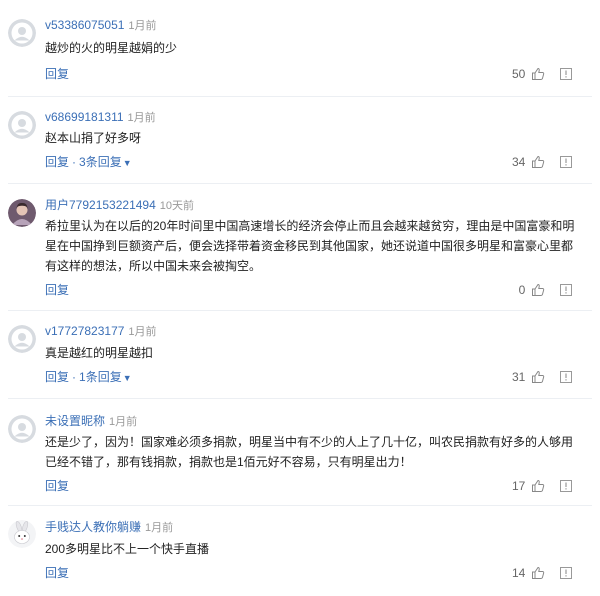 The height and width of the screenshot is (596, 600). What do you see at coordinates (111, 48) in the screenshot?
I see `comment-text: 越炒的火的明星越娟的少` at bounding box center [111, 48].